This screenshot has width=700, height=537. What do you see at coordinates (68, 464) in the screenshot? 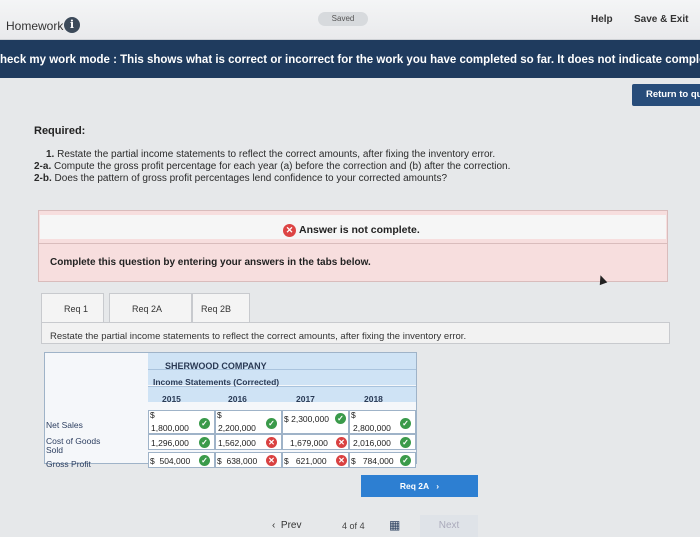
I see `row-label-gross-profit: Gross Profit` at bounding box center [68, 464].